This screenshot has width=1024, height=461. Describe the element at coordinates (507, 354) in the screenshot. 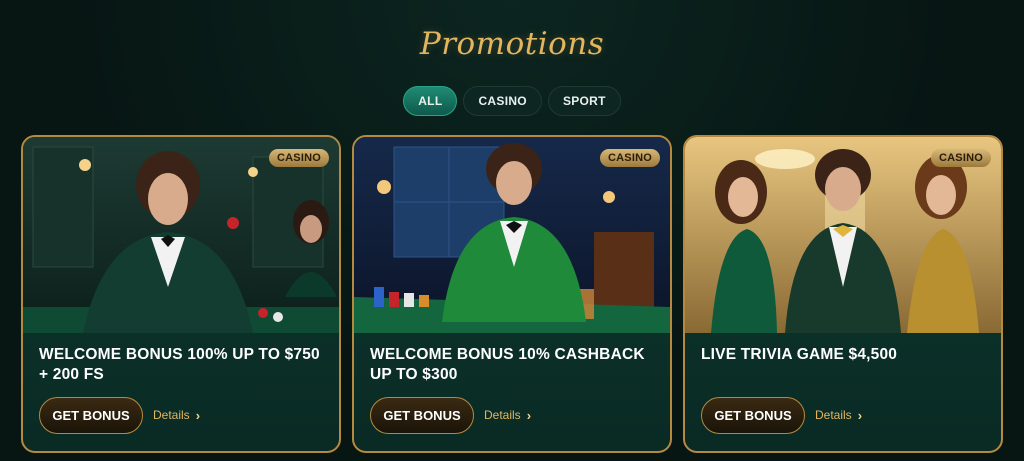

I see `promo-title-line-1: WELCOME BONUS 10% CASHBACK` at that location.